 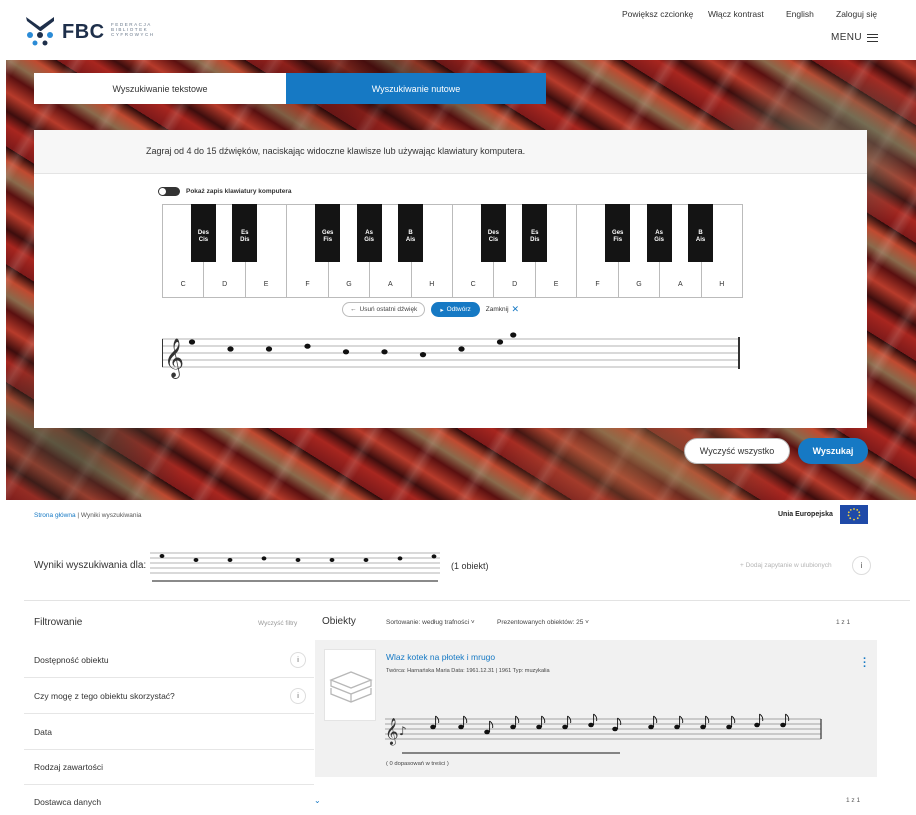 I want to click on add-to-favorites-link: + Dodaj zapytanie w ulubionych, so click(x=786, y=565).